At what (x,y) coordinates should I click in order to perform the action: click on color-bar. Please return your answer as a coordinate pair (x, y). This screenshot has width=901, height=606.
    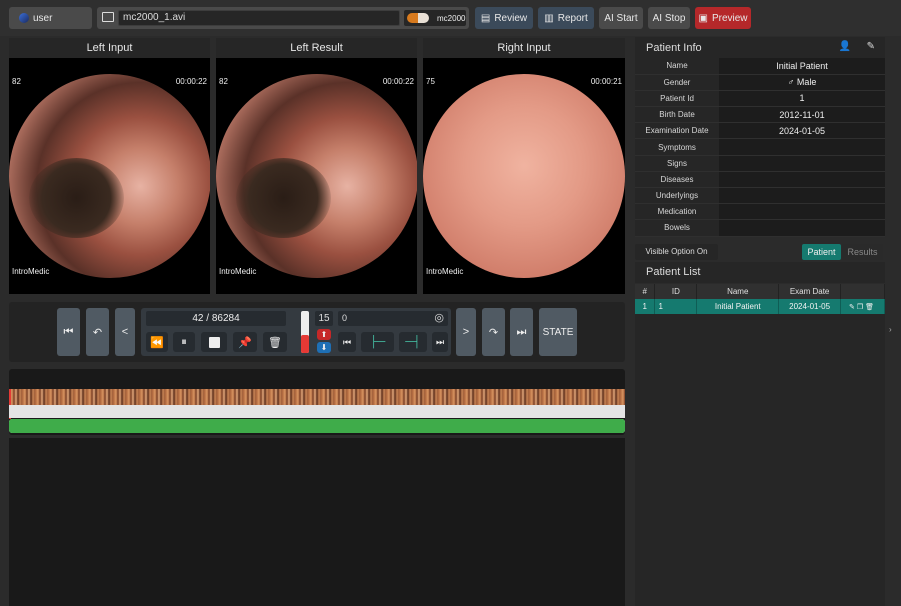
    Looking at the image, I should click on (317, 397).